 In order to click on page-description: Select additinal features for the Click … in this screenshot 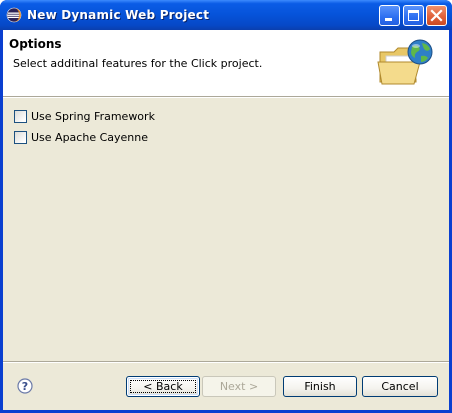, I will do `click(138, 63)`.